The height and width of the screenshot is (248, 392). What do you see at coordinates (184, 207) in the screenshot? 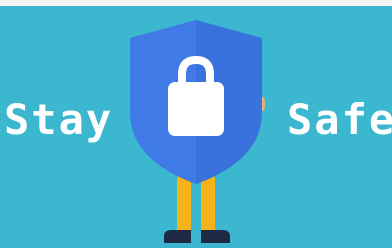
I see `left-leg` at bounding box center [184, 207].